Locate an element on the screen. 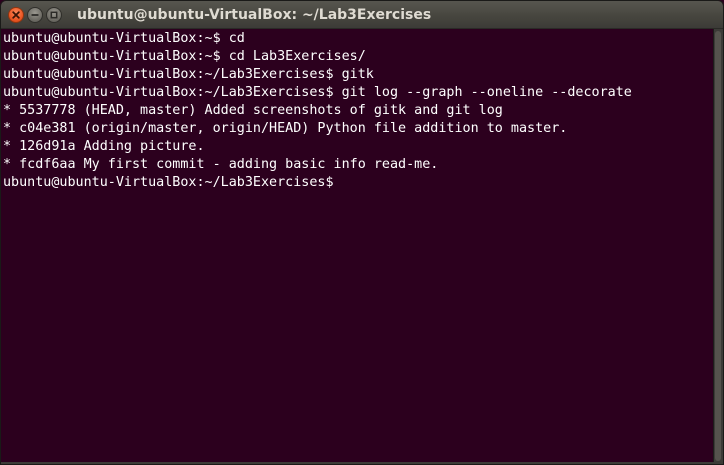 The height and width of the screenshot is (465, 724). window-bottom-edge is located at coordinates (362, 463).